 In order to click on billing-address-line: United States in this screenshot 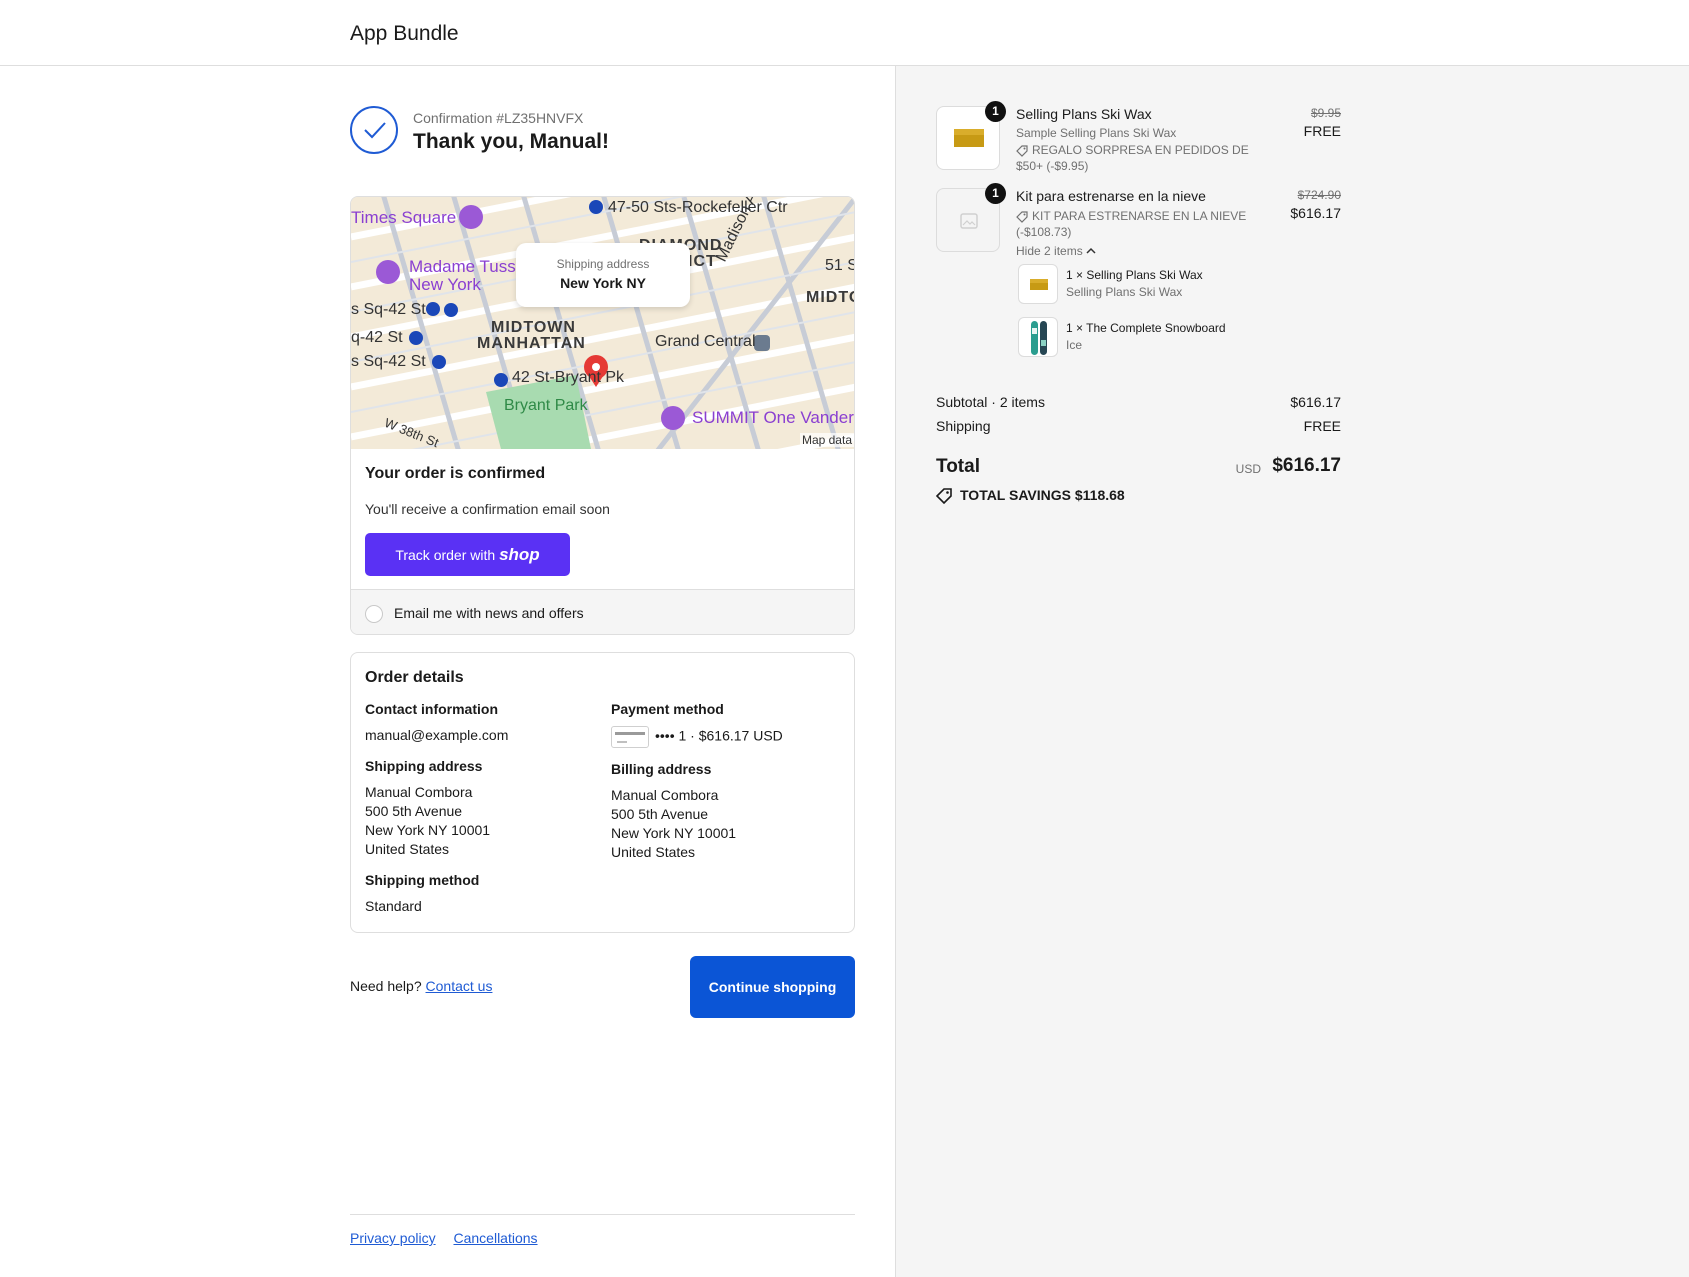, I will do `click(653, 852)`.